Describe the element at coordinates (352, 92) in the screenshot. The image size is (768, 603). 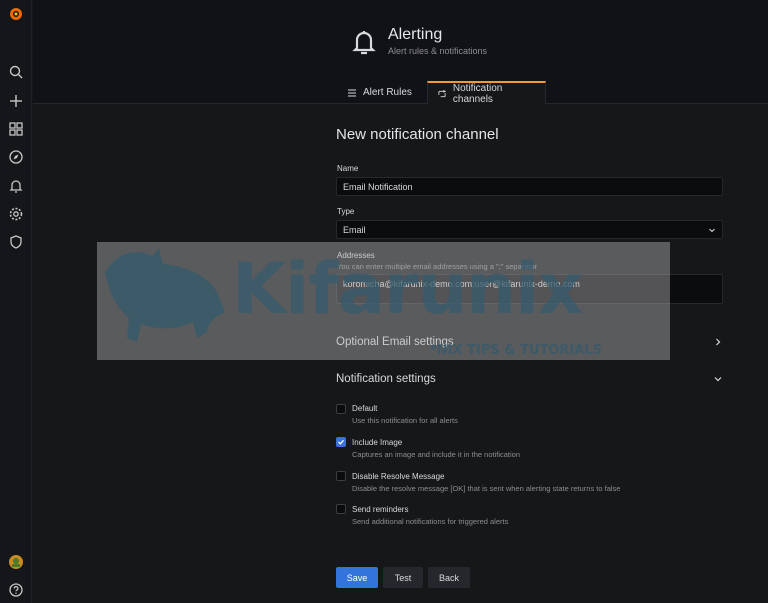
I see `list-icon` at that location.